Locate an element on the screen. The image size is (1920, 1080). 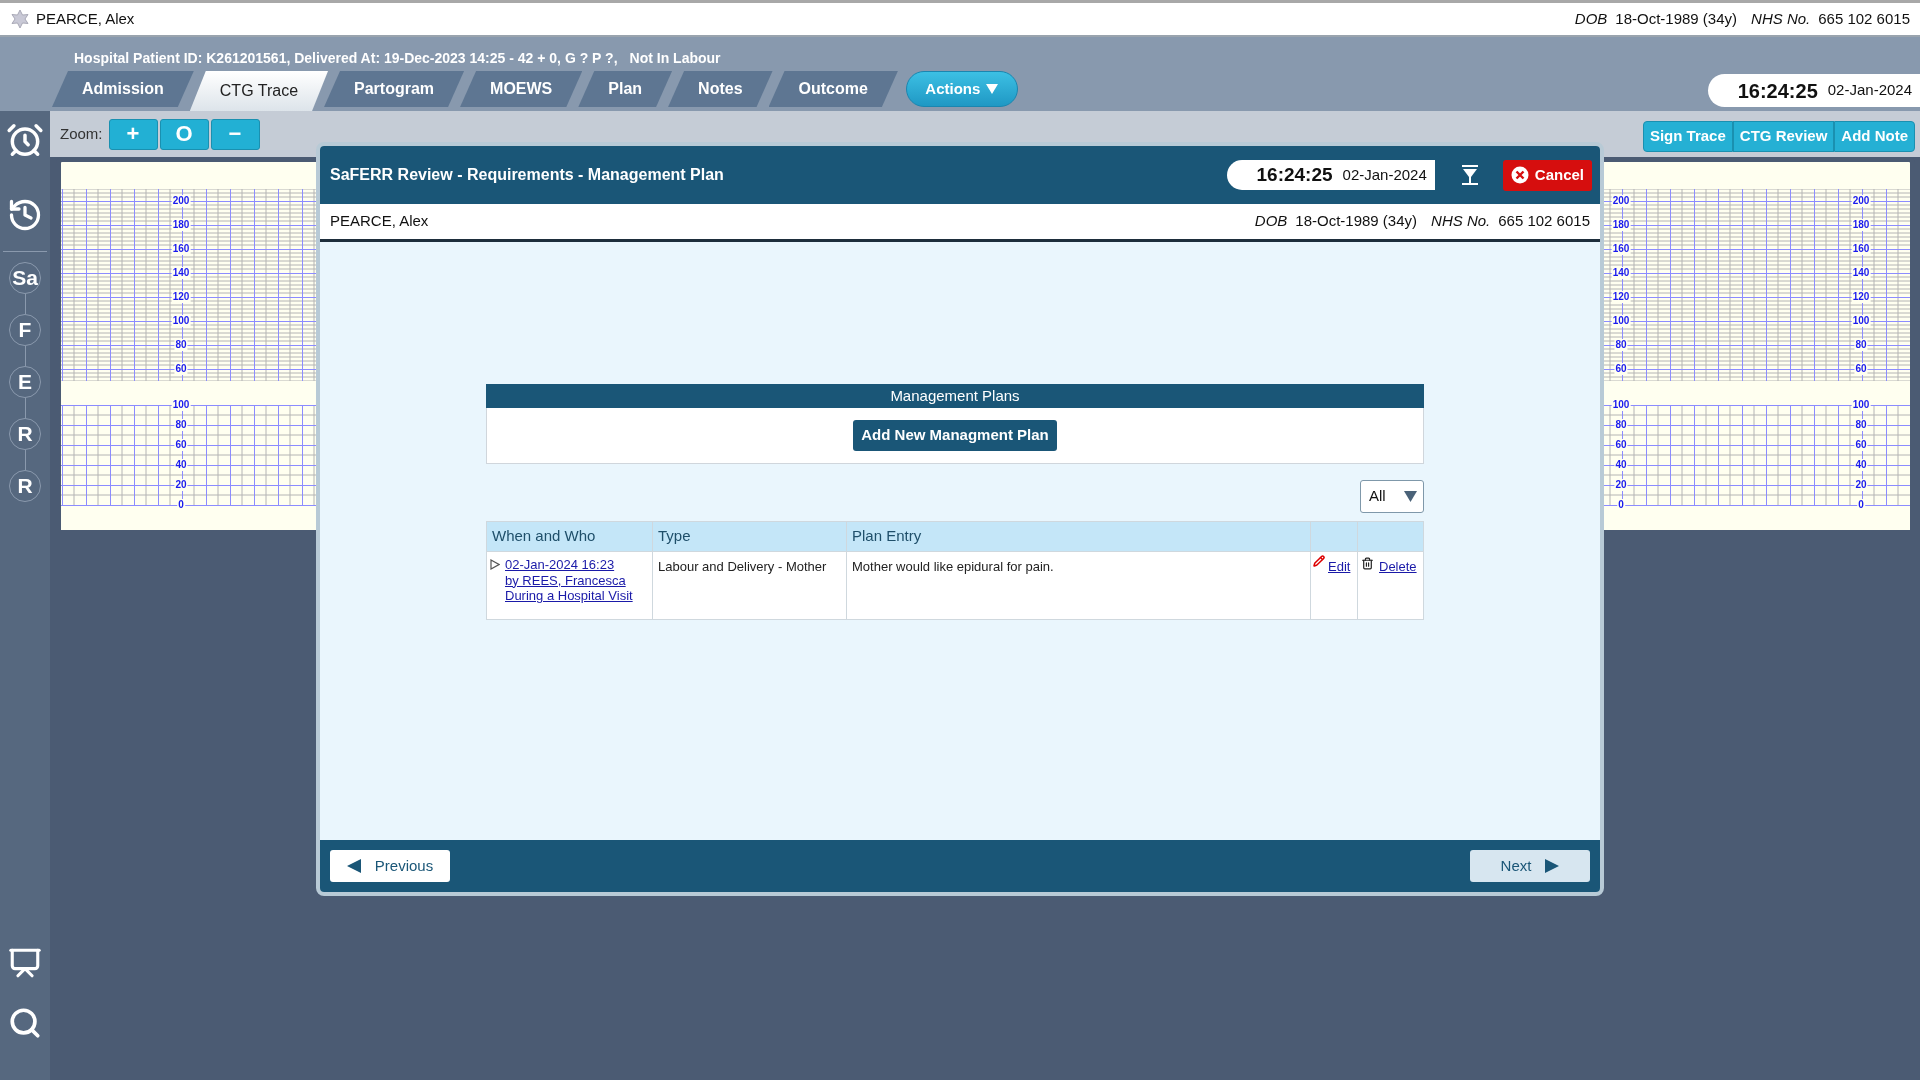
column-header: When and Who is located at coordinates (569, 536).